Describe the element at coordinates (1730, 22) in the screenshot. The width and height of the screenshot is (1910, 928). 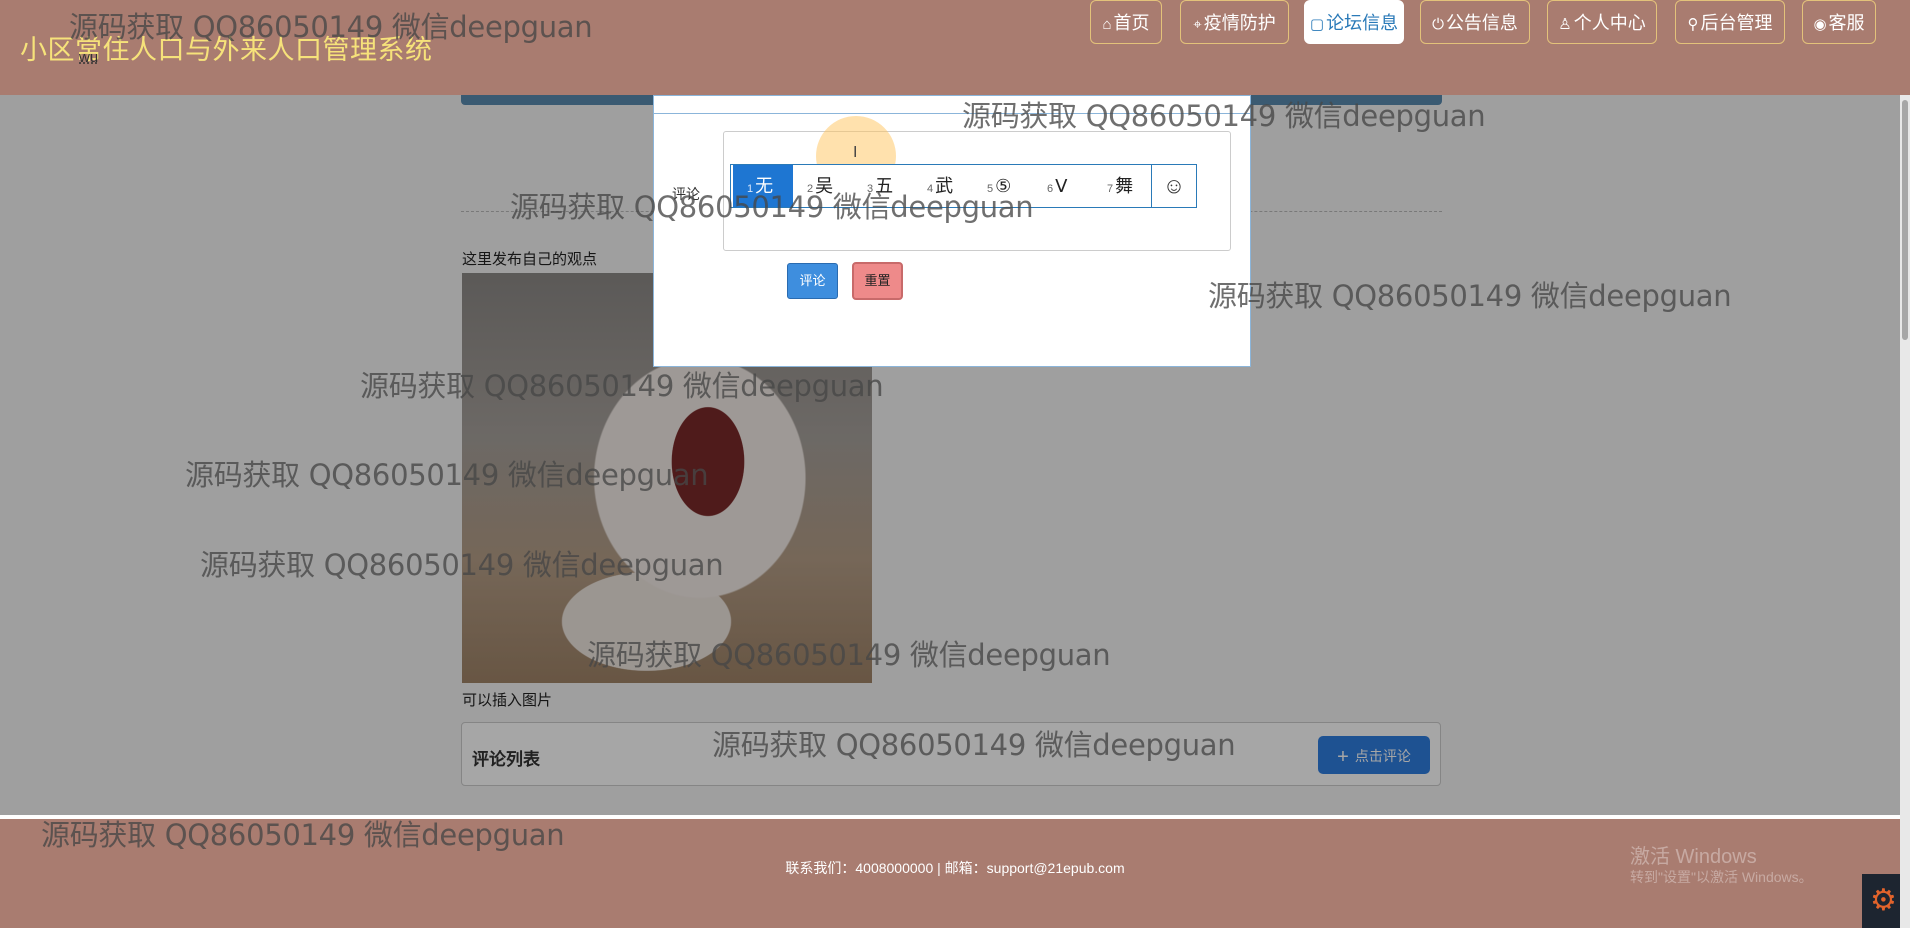
I see `nav-admin: ⚲ 后台管理` at that location.